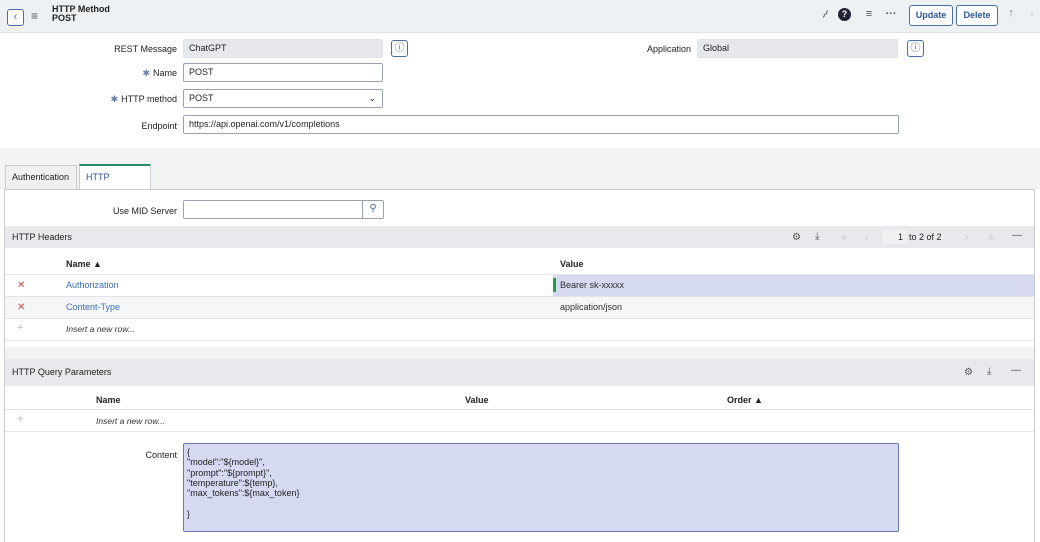  I want to click on endpoint-label: Endpoint, so click(159, 126).